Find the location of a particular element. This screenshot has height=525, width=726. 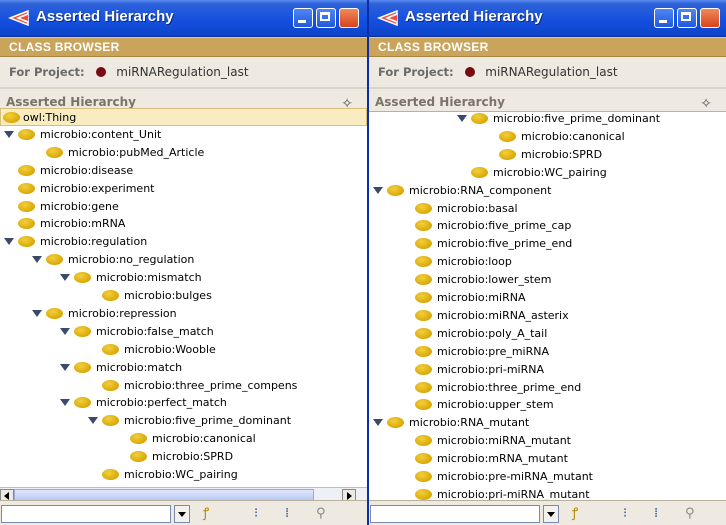

tree-row: microbio:mRNA is located at coordinates (183, 224).